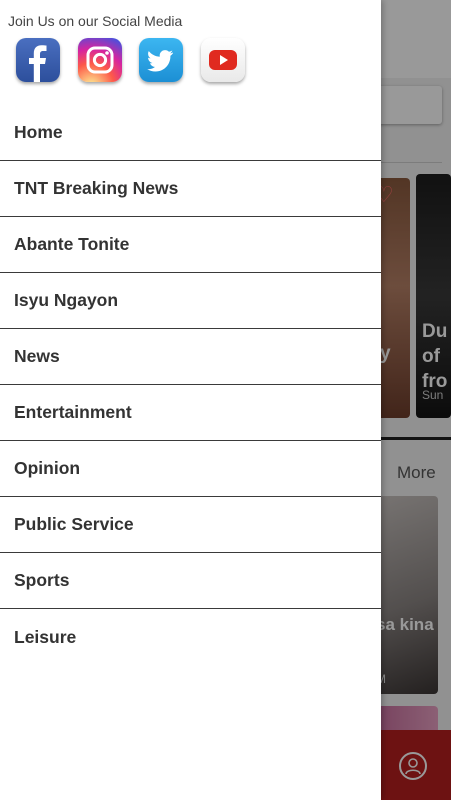  I want to click on instagram-icon, so click(100, 60).